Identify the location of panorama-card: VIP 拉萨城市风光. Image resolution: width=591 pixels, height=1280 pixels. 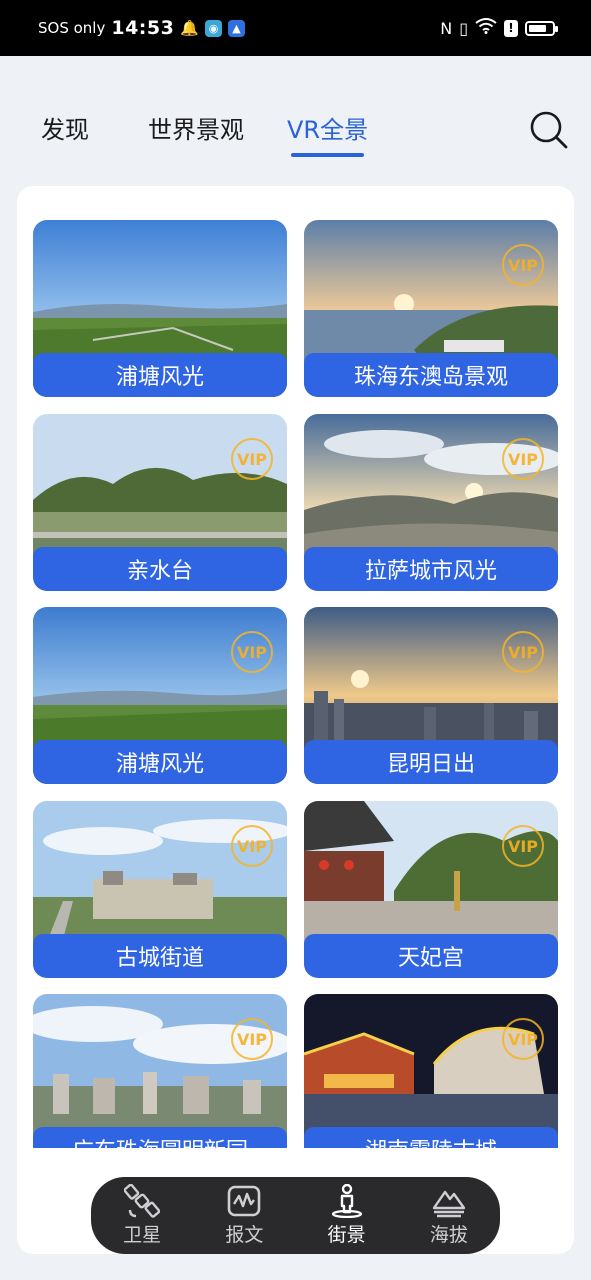
(431, 502).